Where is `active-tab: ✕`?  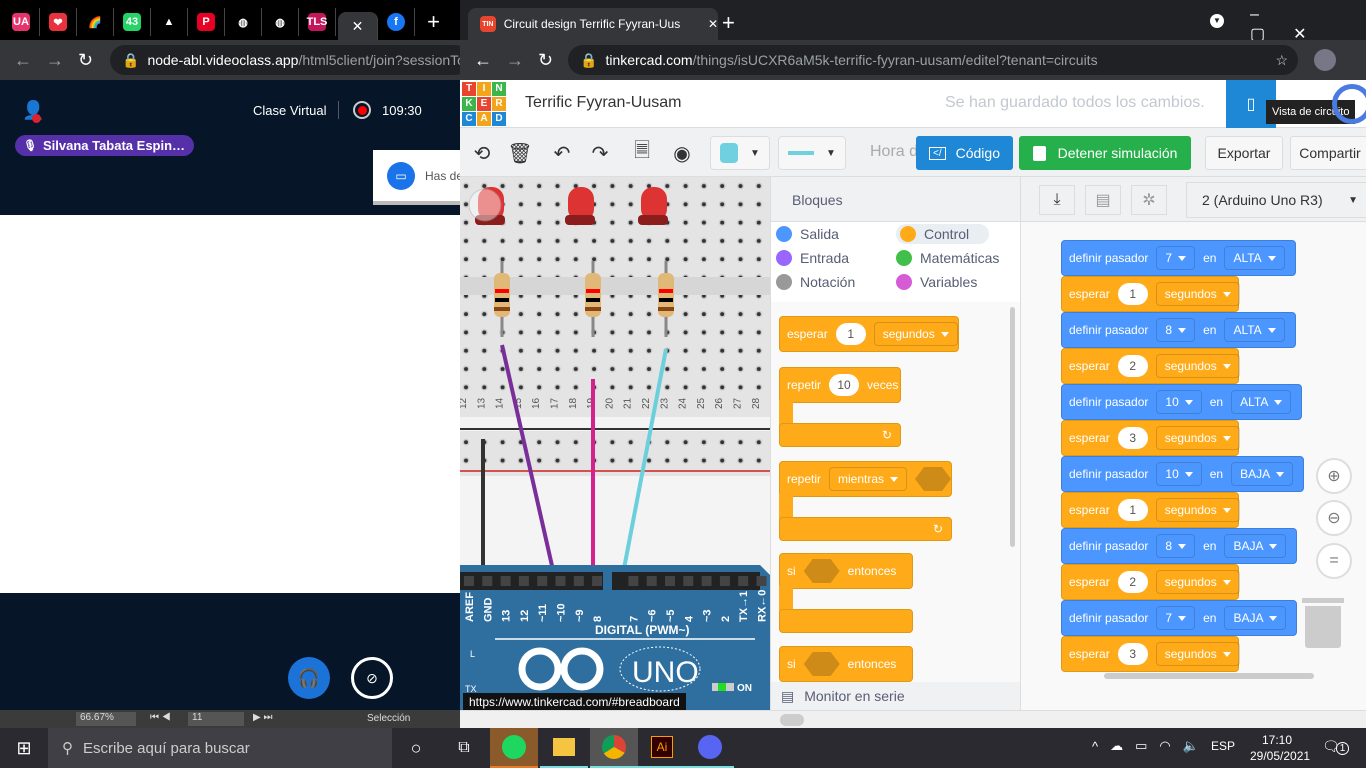 active-tab: ✕ is located at coordinates (358, 26).